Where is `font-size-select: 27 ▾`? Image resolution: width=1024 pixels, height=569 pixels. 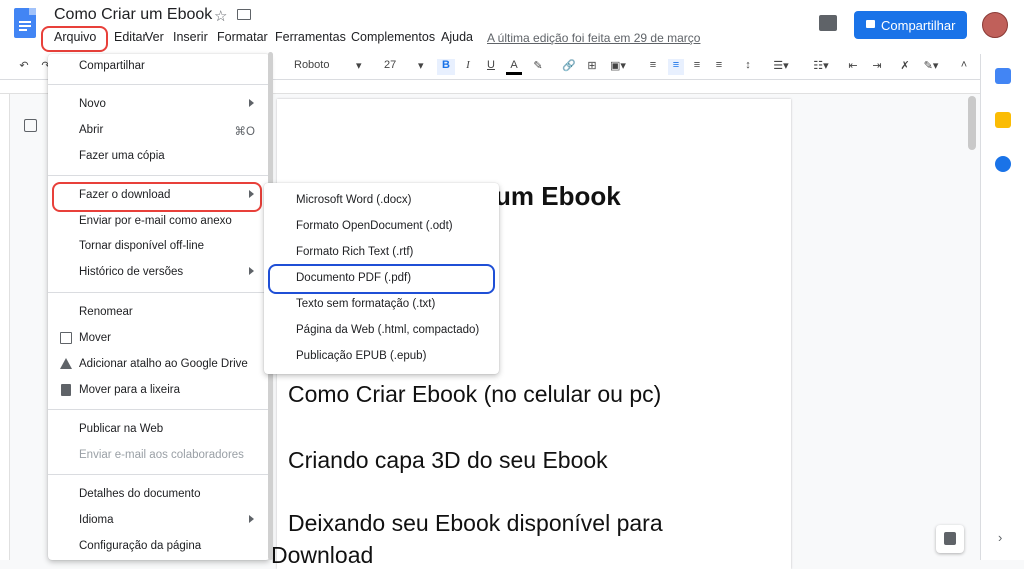
font-size-select: 27 ▾ is located at coordinates (406, 67).